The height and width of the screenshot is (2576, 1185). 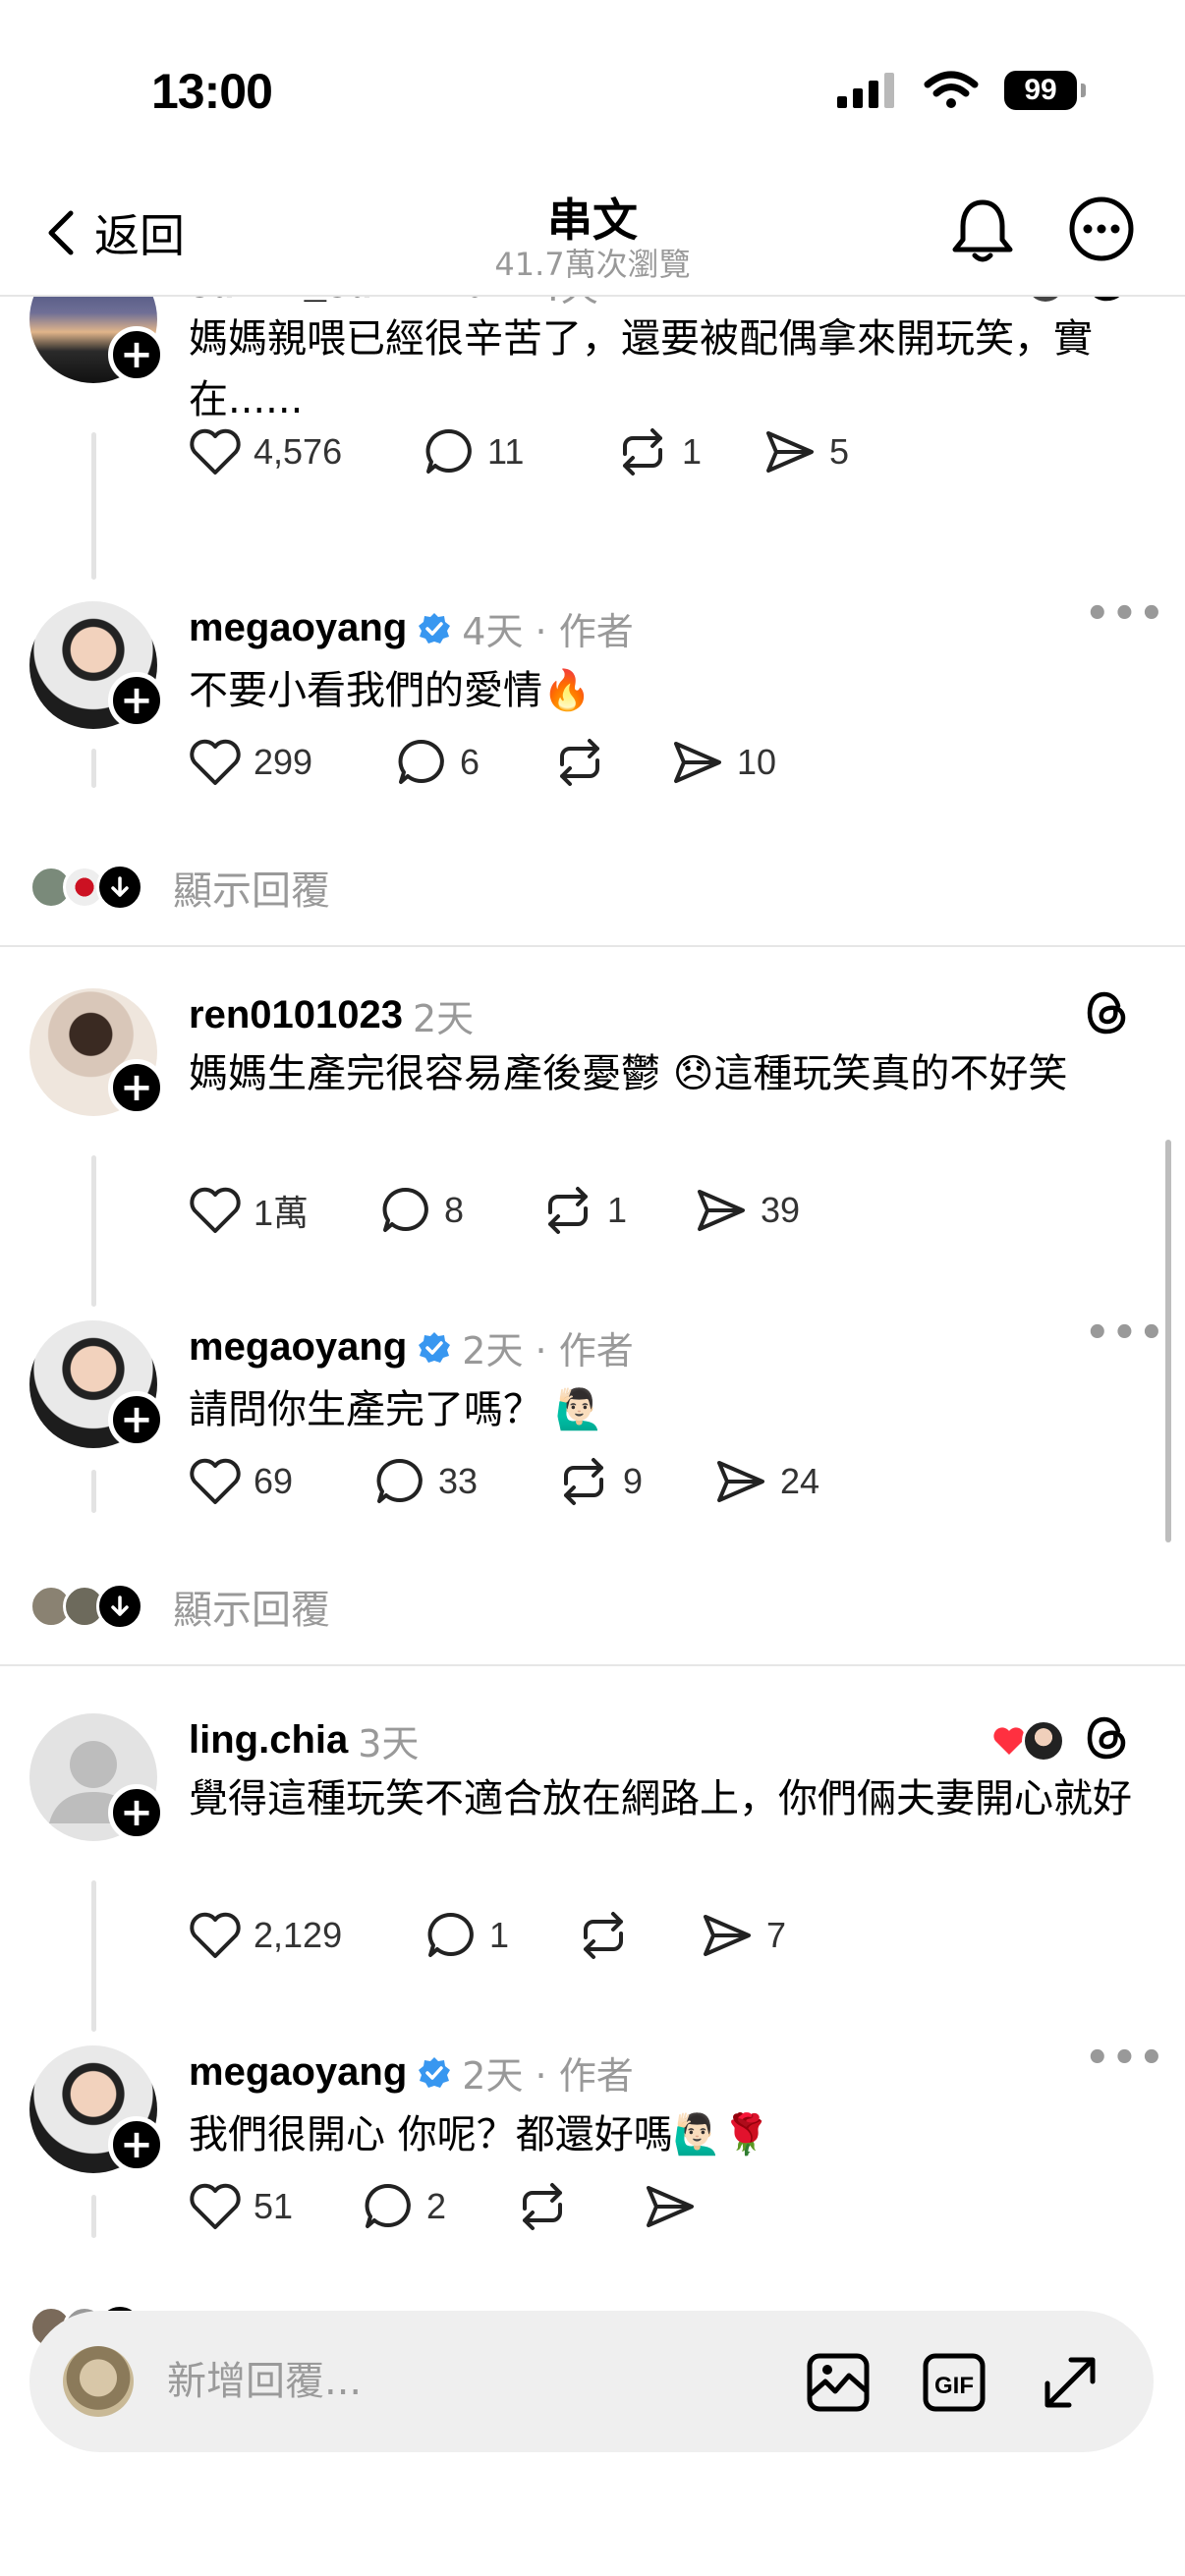 I want to click on comment-count: 33, so click(x=459, y=1481).